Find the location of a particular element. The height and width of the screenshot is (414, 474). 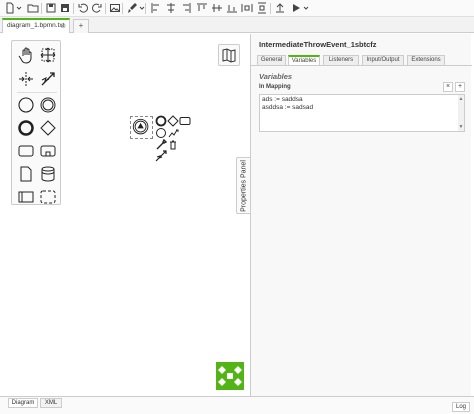

intermediate-event-icon is located at coordinates (48, 105).